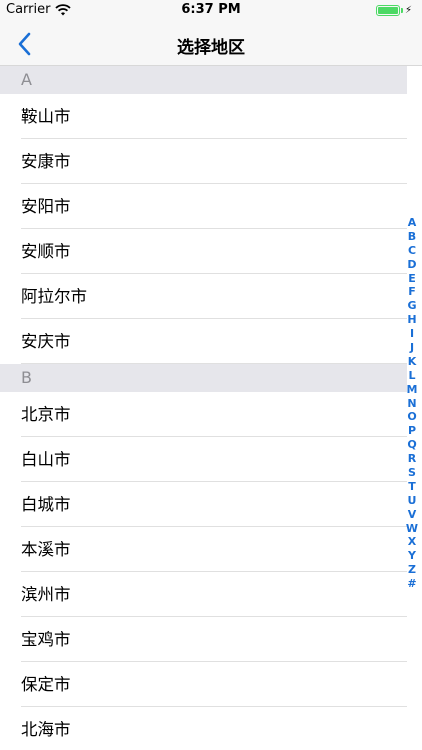  I want to click on city-row: 安庆市, so click(203, 341).